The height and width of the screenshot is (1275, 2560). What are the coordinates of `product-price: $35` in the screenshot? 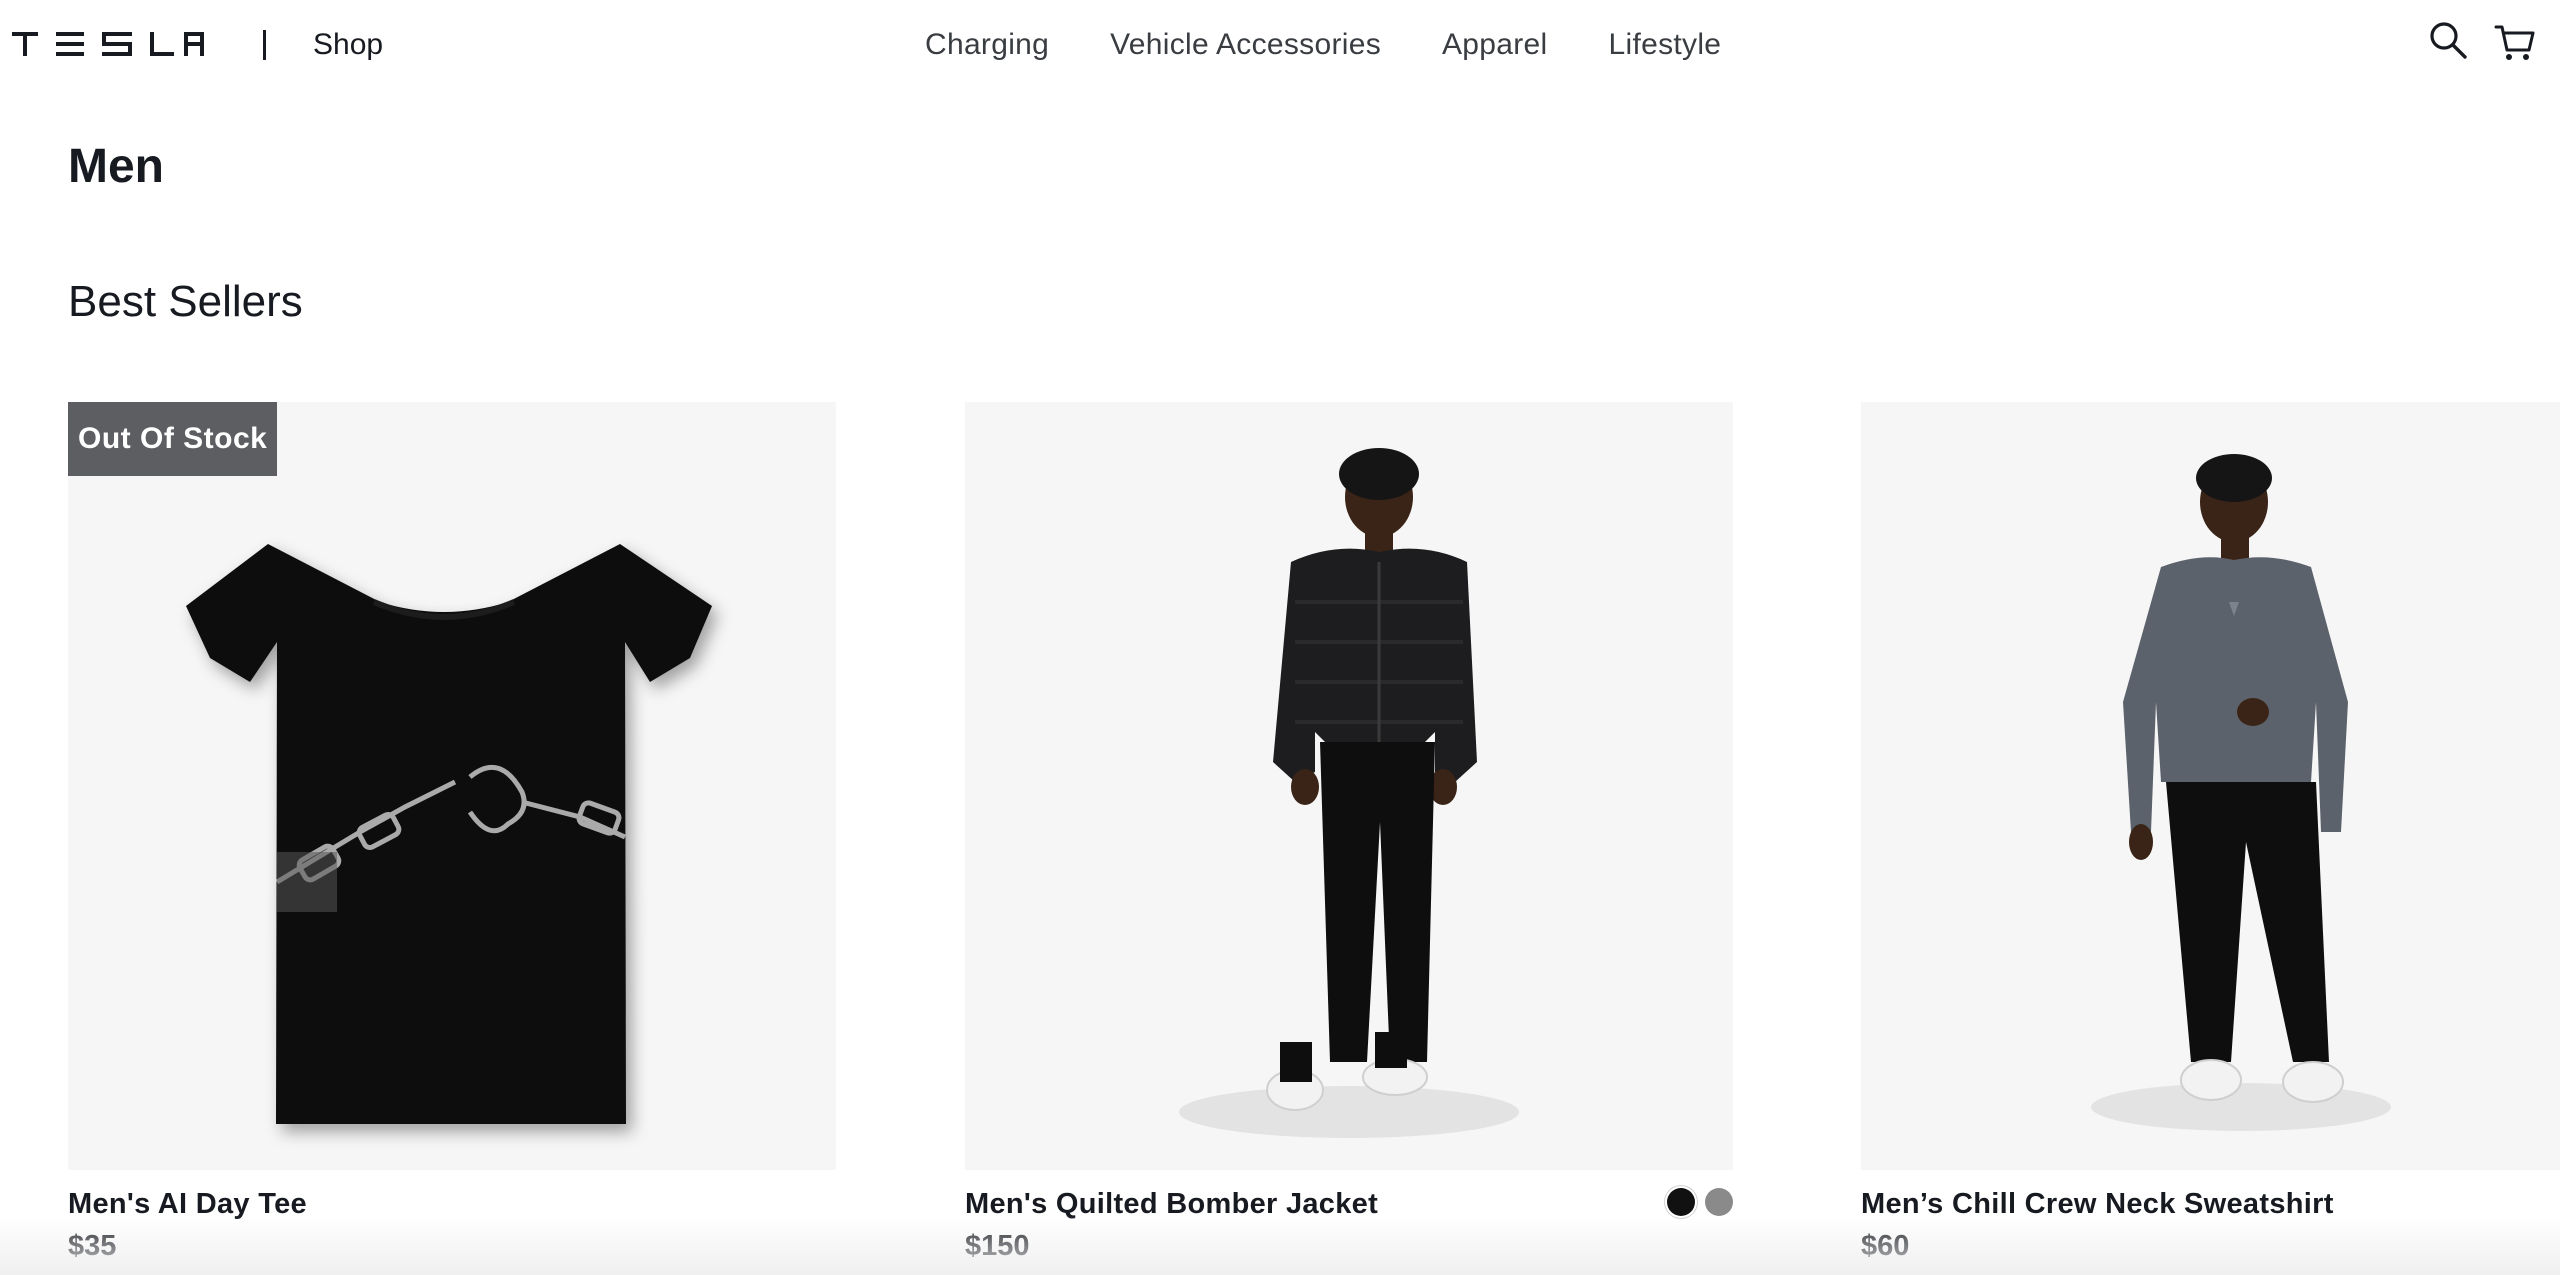 It's located at (92, 1246).